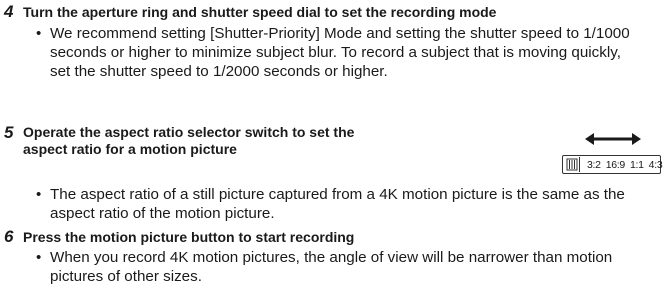 This screenshot has width=667, height=293. What do you see at coordinates (9, 236) in the screenshot?
I see `step-number-6: 6` at bounding box center [9, 236].